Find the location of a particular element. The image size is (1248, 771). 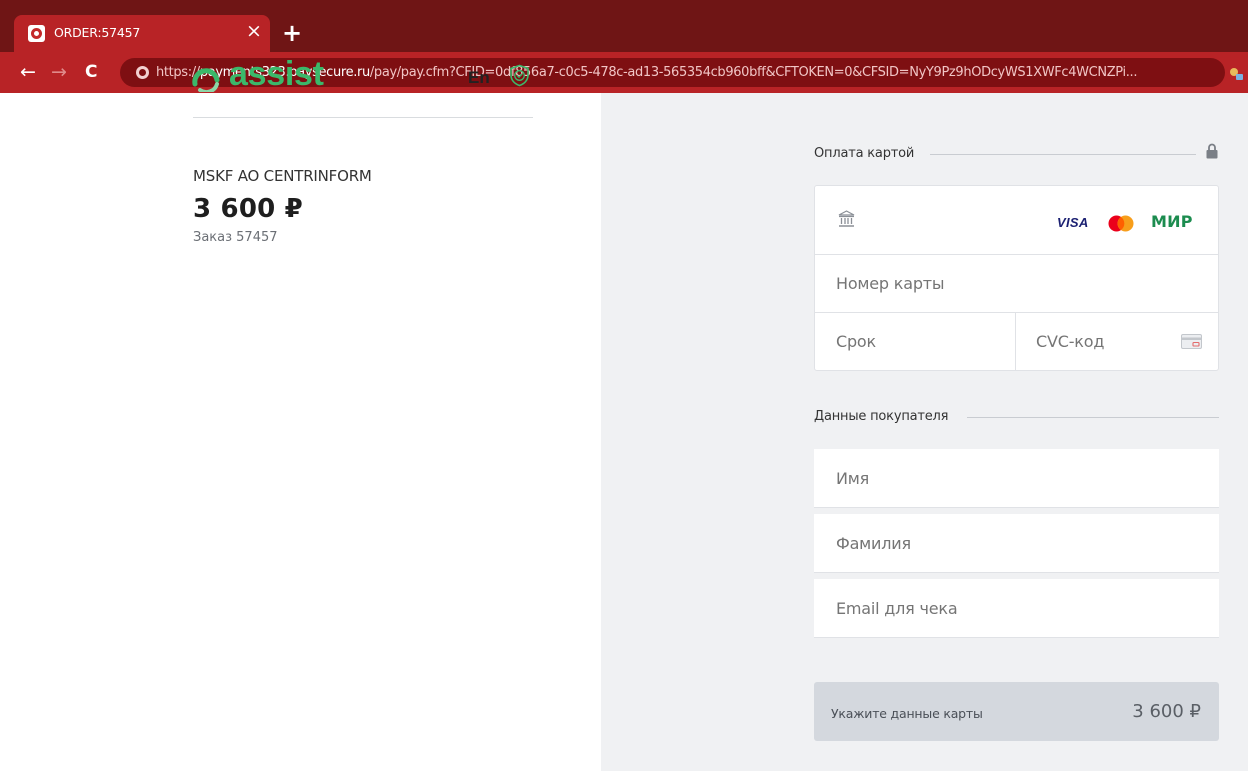

first-name-field is located at coordinates (1016, 478).